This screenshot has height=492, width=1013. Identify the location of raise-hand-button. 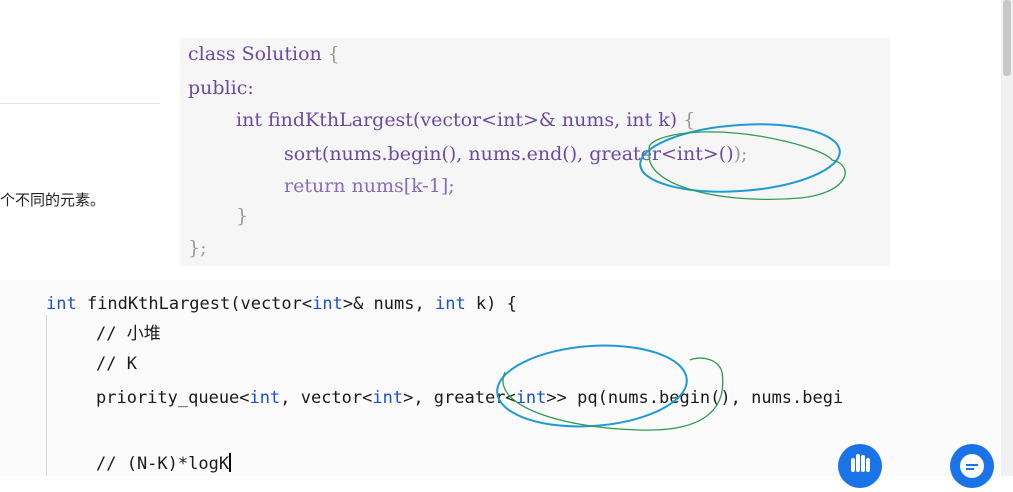
(860, 466).